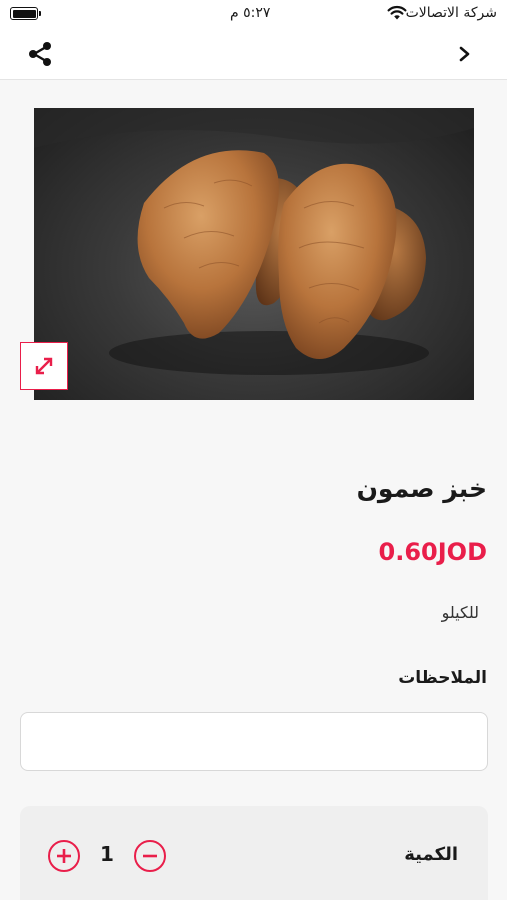  I want to click on clock: ٥:٢٧ م, so click(250, 13).